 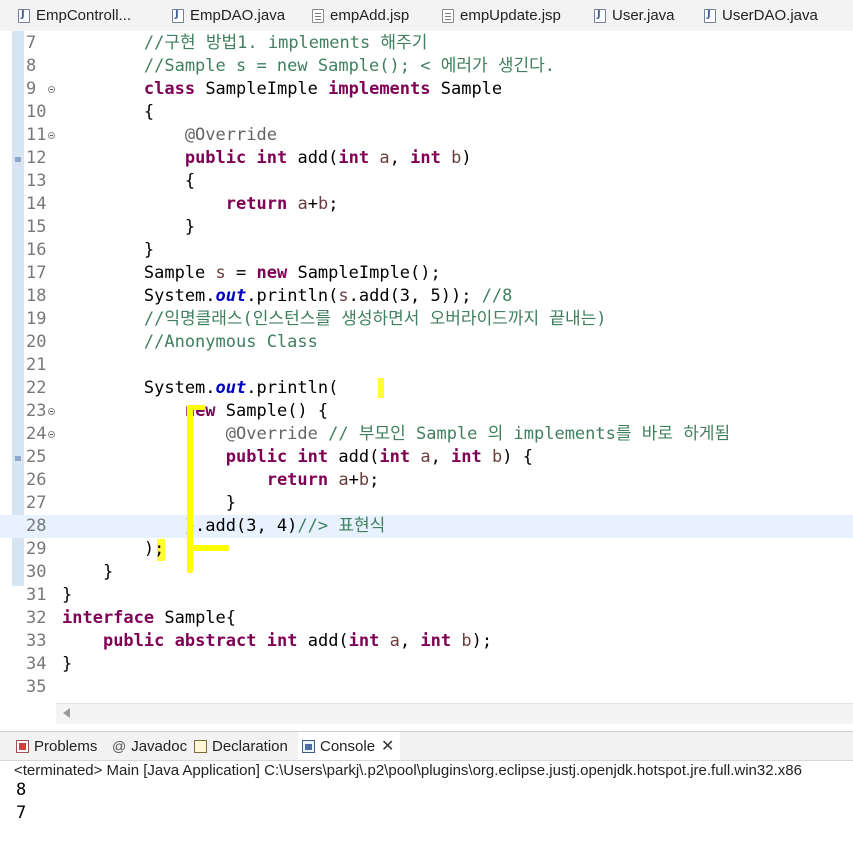 I want to click on code-line: 20 //Anonymous Class, so click(x=172, y=342).